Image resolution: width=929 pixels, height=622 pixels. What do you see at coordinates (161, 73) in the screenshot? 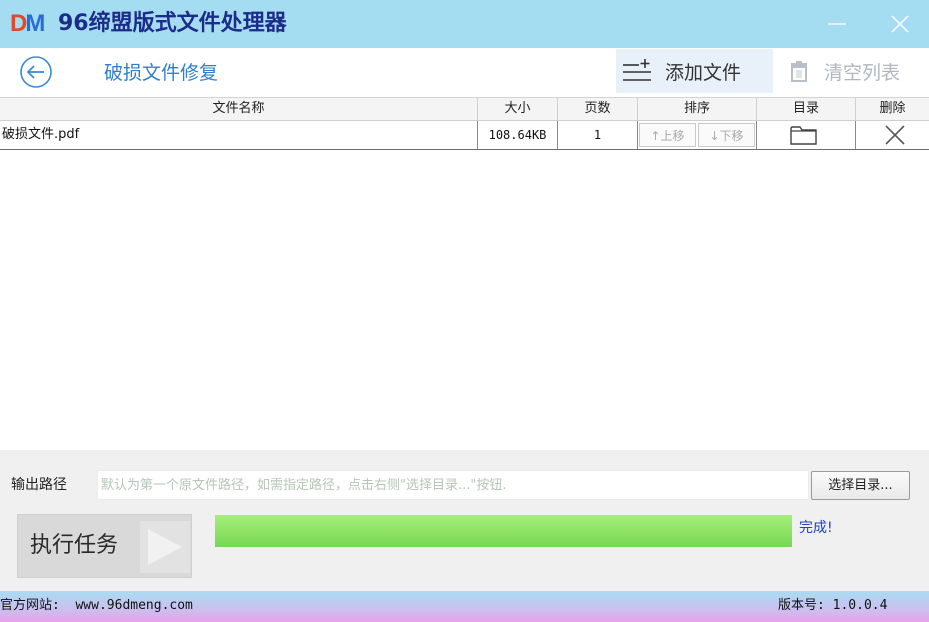
I see `page-title: 破损文件修复` at bounding box center [161, 73].